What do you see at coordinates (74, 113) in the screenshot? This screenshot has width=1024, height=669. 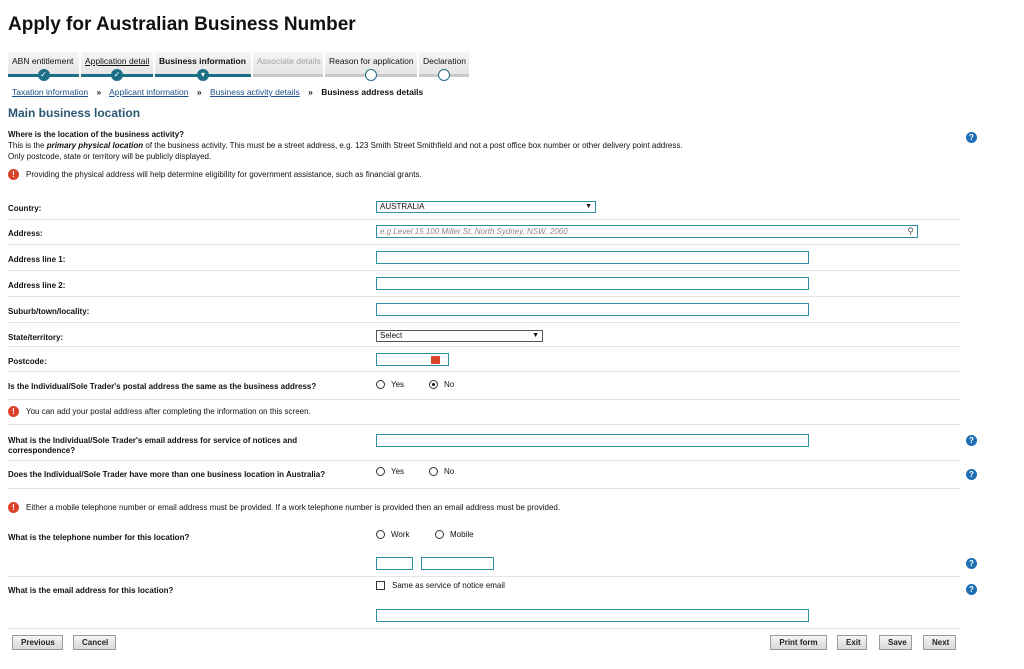 I see `section-heading: Main business location` at bounding box center [74, 113].